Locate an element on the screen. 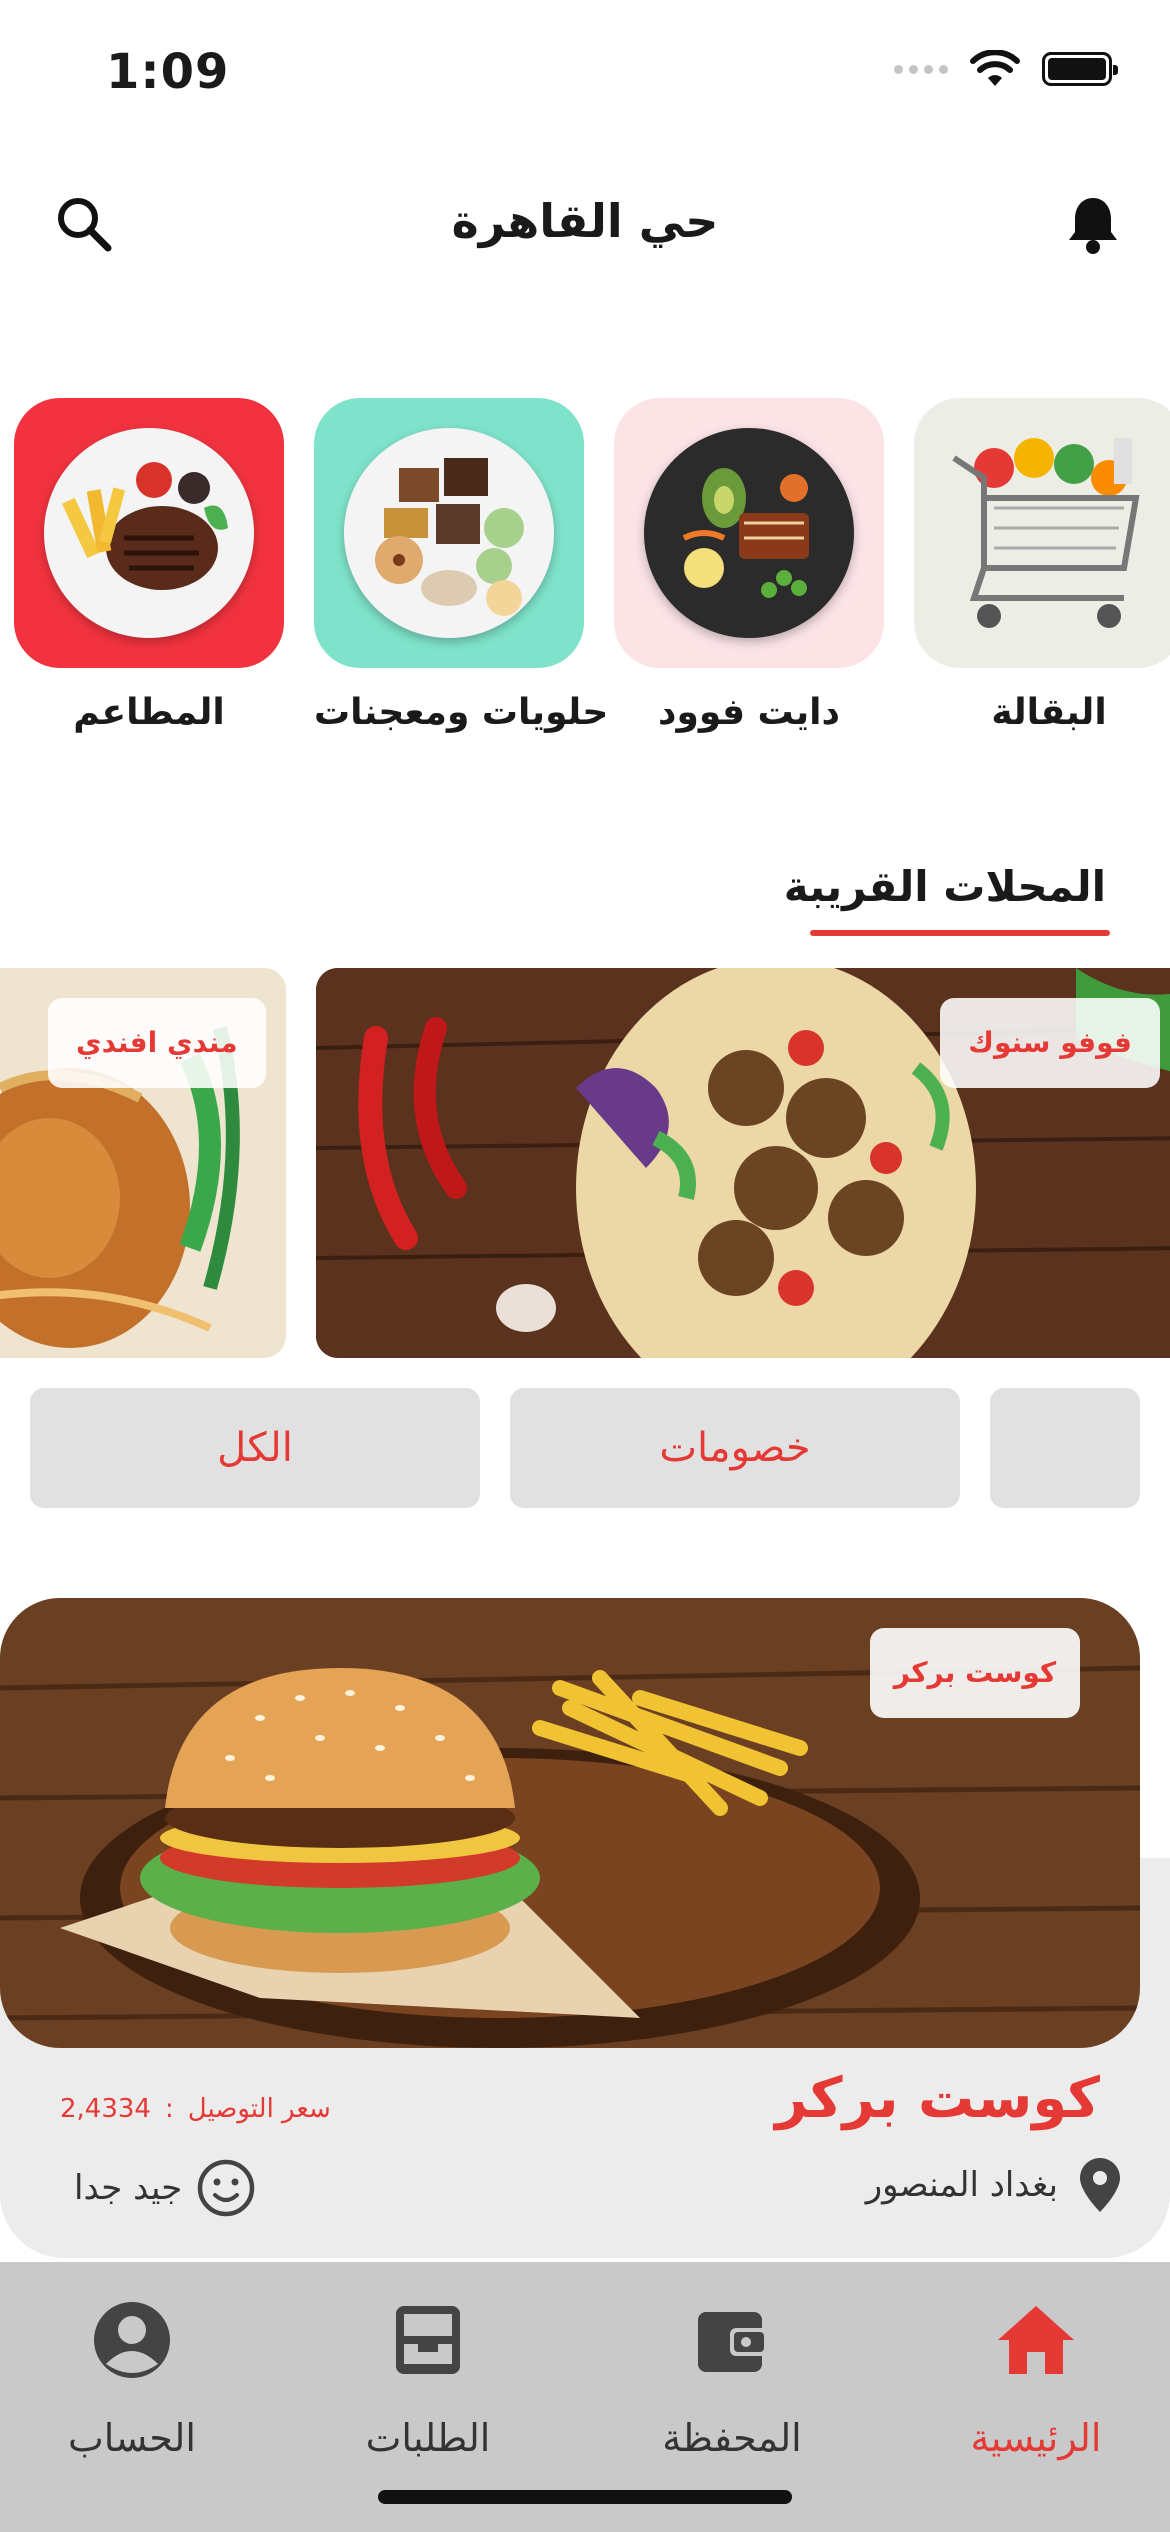  category-list: المطاعم حلويات ومعجنات دايت فوود البقالة is located at coordinates (585, 568).